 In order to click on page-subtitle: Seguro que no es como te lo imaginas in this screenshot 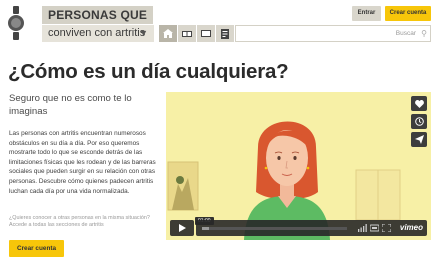, I will do `click(70, 105)`.